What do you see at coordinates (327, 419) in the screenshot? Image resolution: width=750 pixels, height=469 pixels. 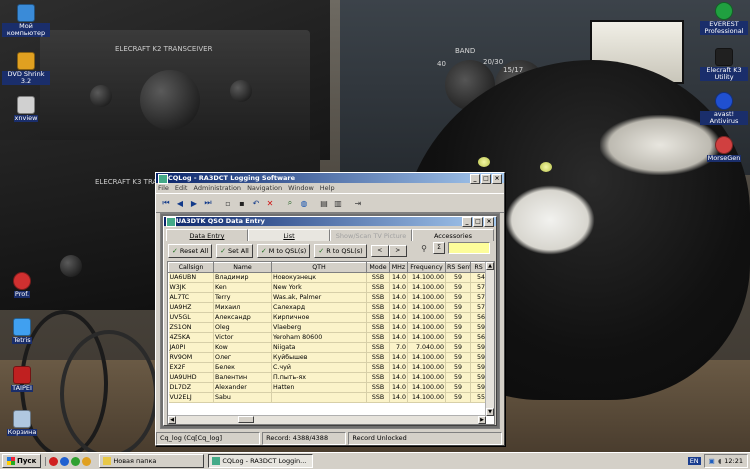 I see `horizontal-scrollbar: ◀ ▶` at bounding box center [327, 419].